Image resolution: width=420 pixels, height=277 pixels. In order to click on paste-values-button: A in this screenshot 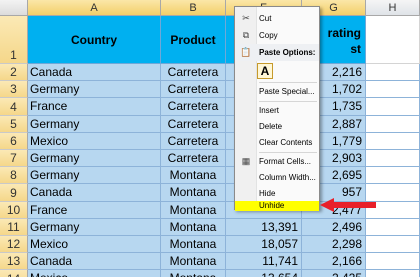, I will do `click(265, 71)`.